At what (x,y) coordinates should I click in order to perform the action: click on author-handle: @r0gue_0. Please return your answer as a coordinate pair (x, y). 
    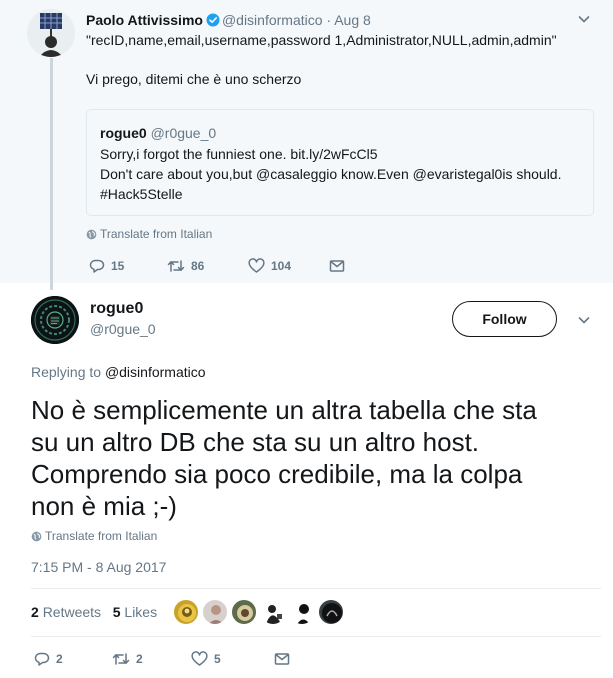
    Looking at the image, I should click on (123, 329).